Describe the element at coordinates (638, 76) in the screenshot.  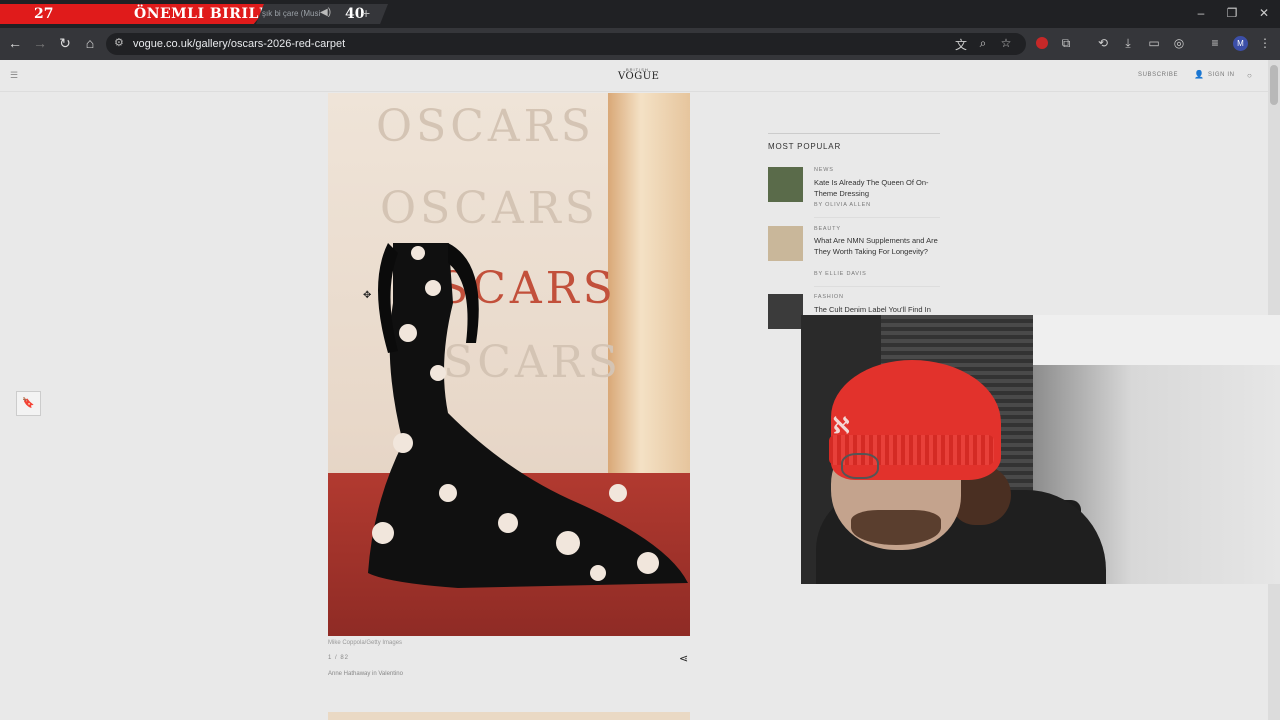
I see `vogue-logo: VOGUE` at that location.